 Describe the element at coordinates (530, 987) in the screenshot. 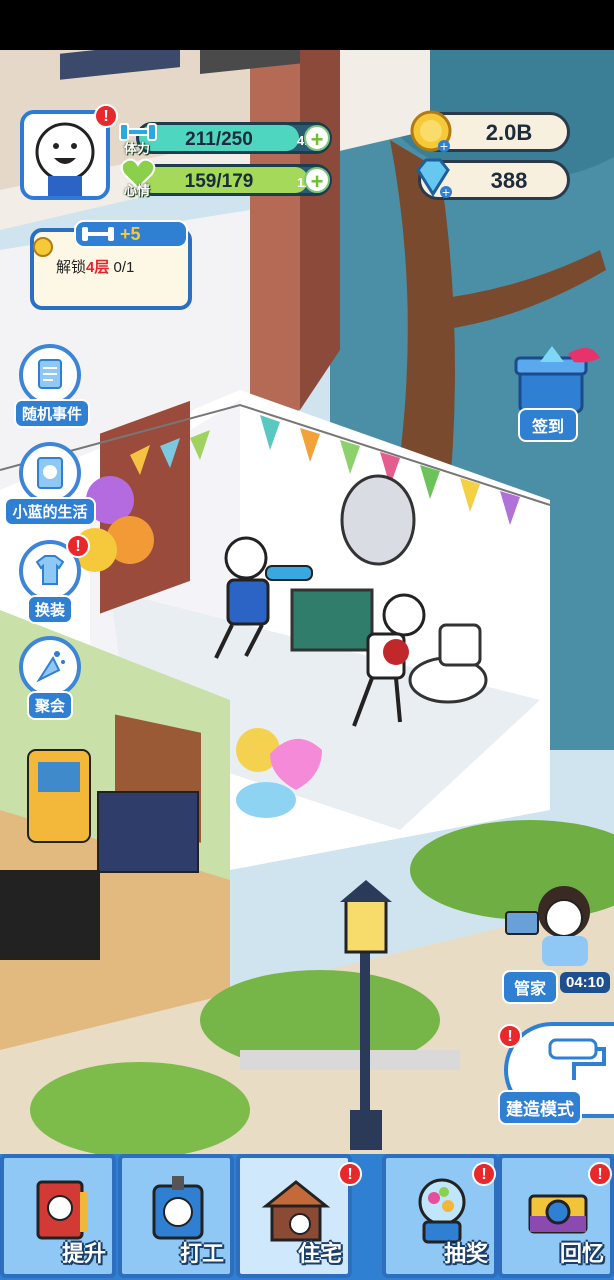

I see `butler-label: 管家` at that location.